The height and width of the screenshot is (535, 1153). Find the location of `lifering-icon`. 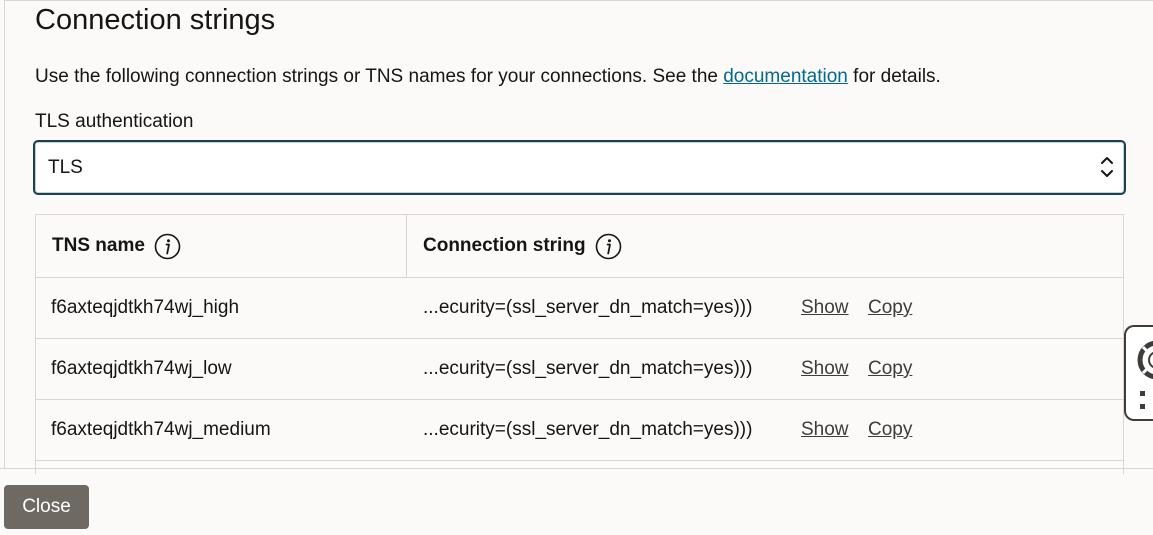

lifering-icon is located at coordinates (1145, 360).